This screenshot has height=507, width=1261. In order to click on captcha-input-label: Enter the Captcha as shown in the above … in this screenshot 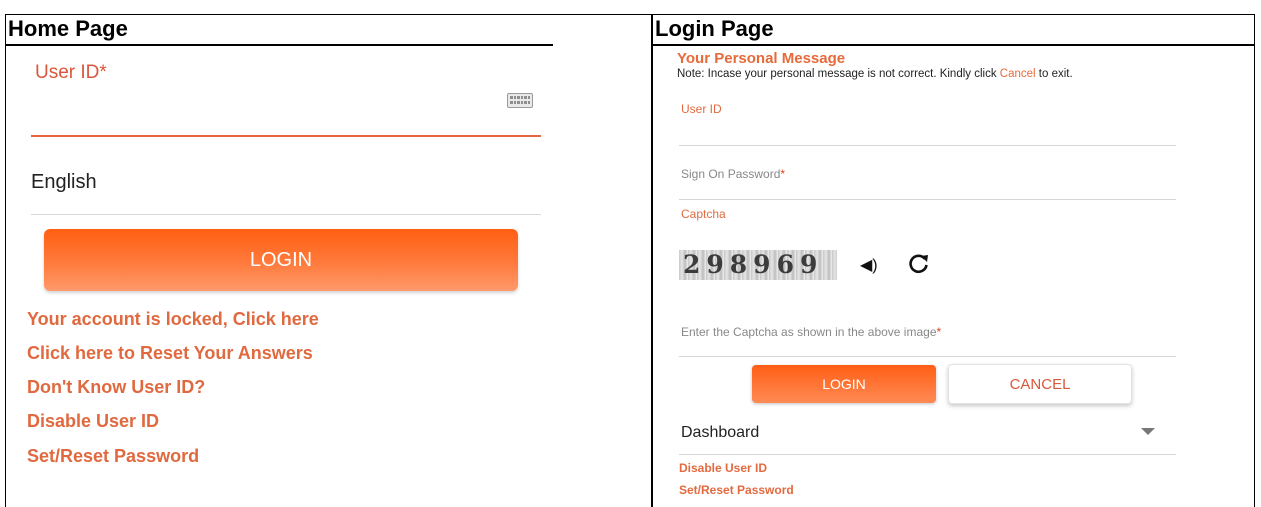, I will do `click(811, 332)`.